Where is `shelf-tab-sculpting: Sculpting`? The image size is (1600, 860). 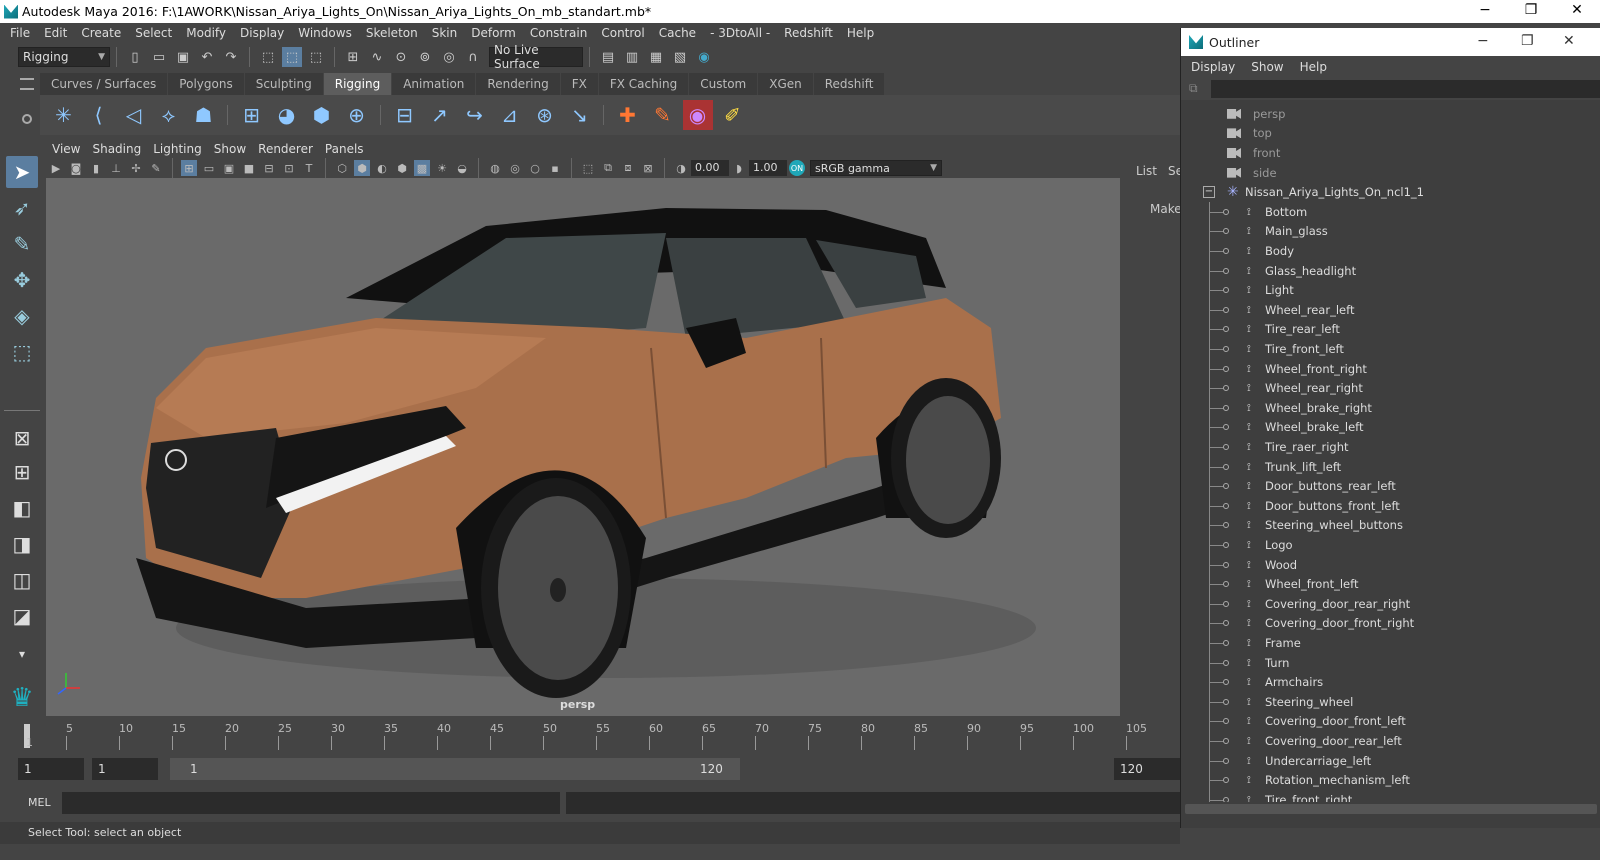
shelf-tab-sculpting: Sculpting is located at coordinates (283, 84).